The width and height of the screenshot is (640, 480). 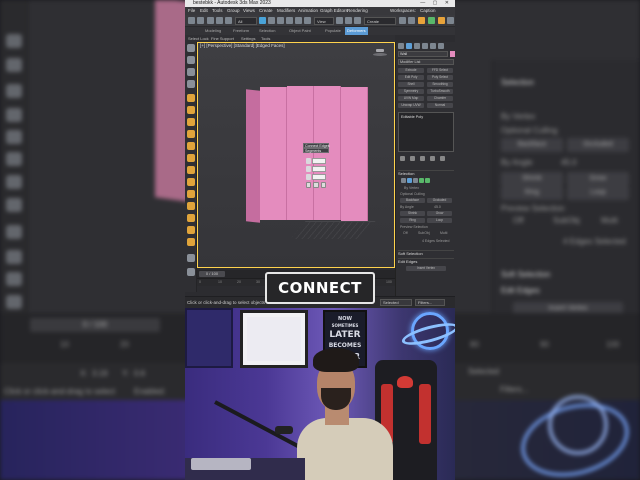 I want to click on bind-icon, so click(x=228, y=20).